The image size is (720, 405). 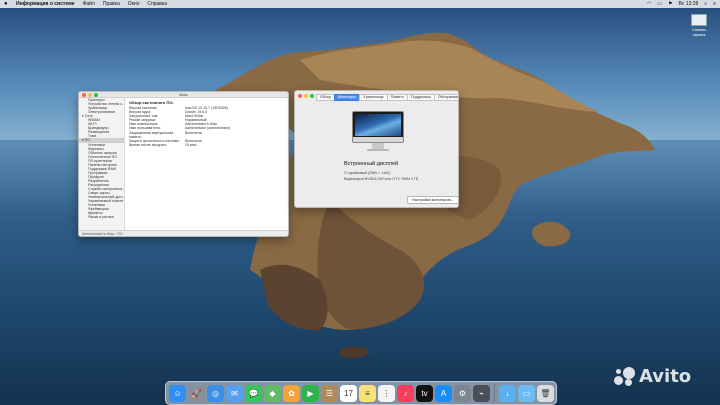 I want to click on mail-icon: ✉, so click(x=234, y=393).